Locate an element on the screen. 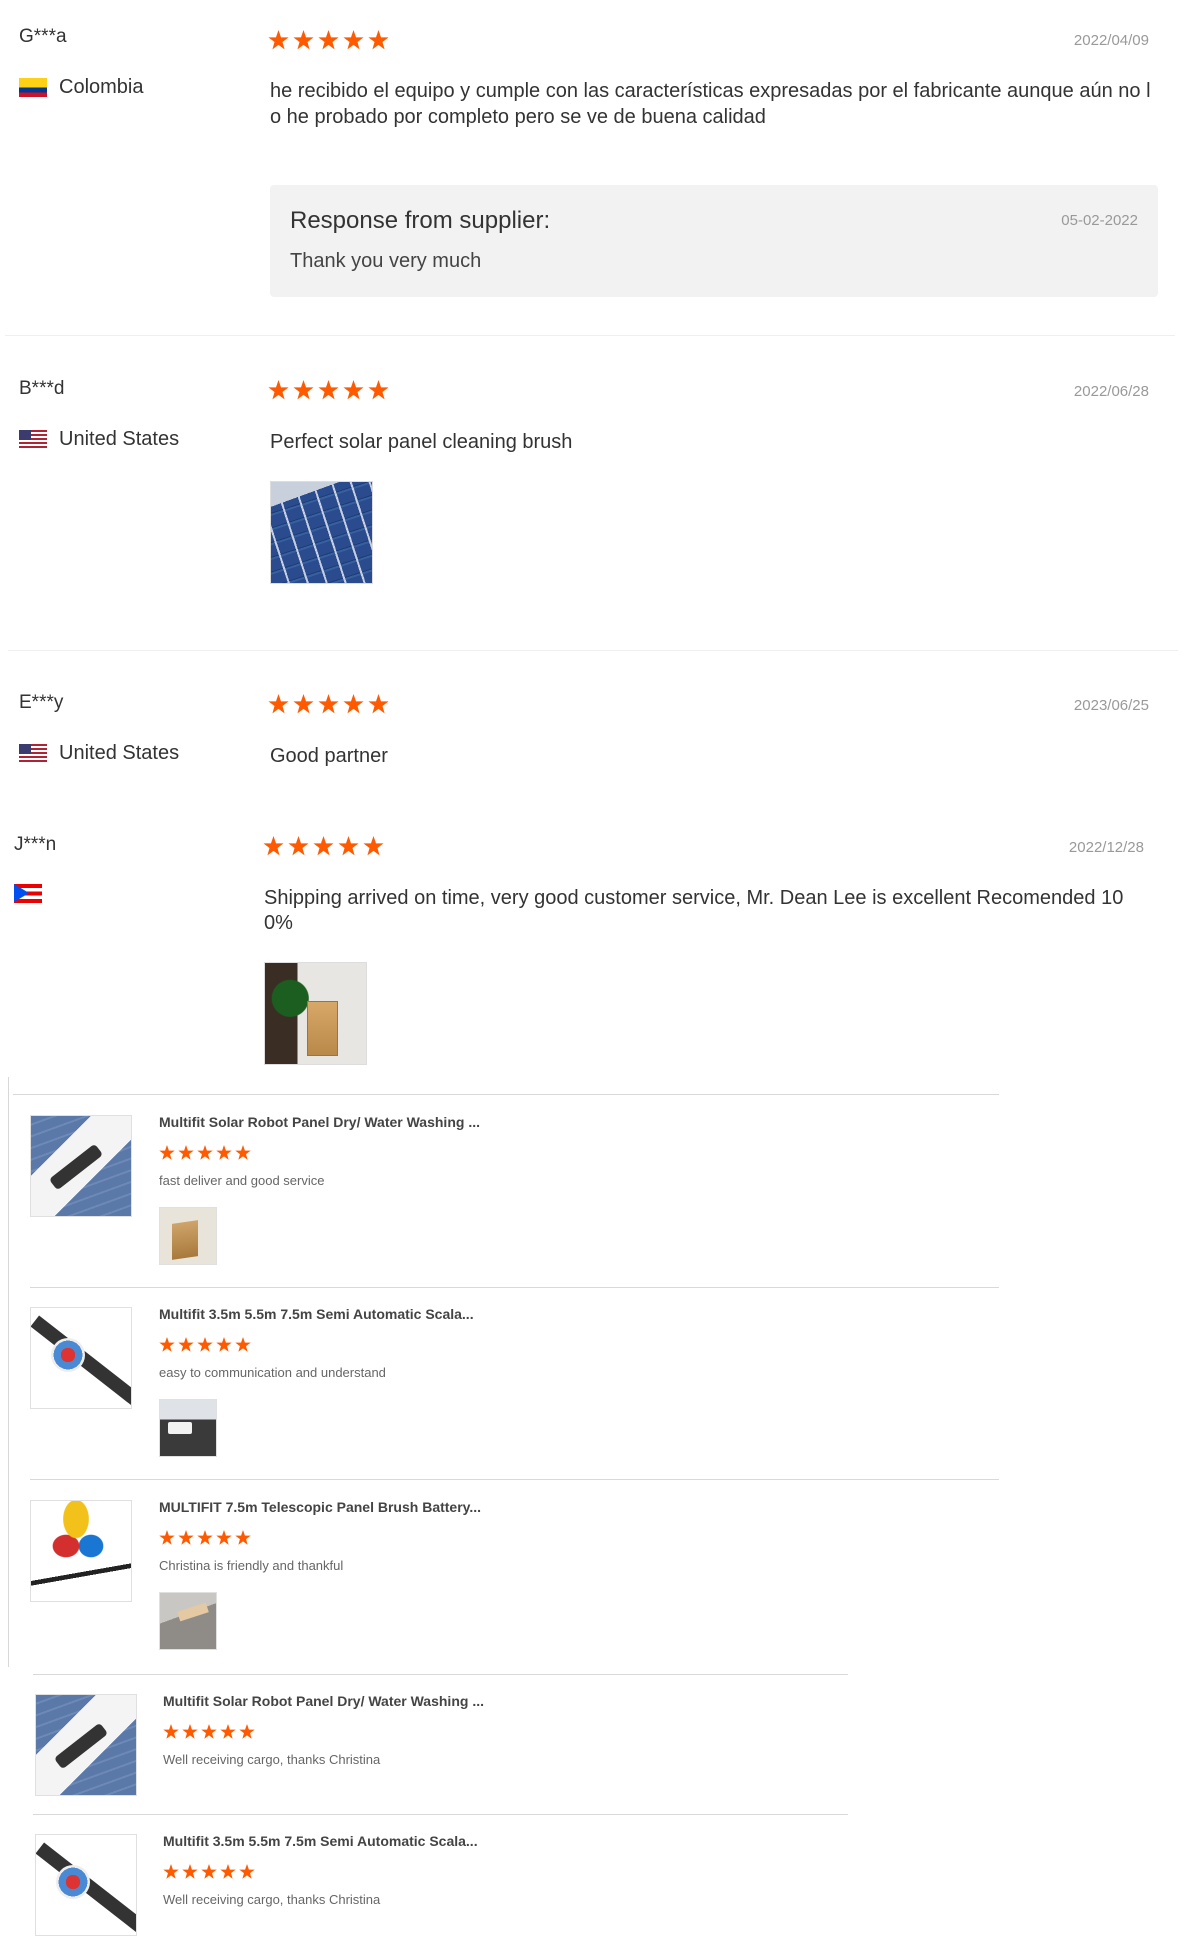  review-date: 2023/06/25 is located at coordinates (1111, 705).